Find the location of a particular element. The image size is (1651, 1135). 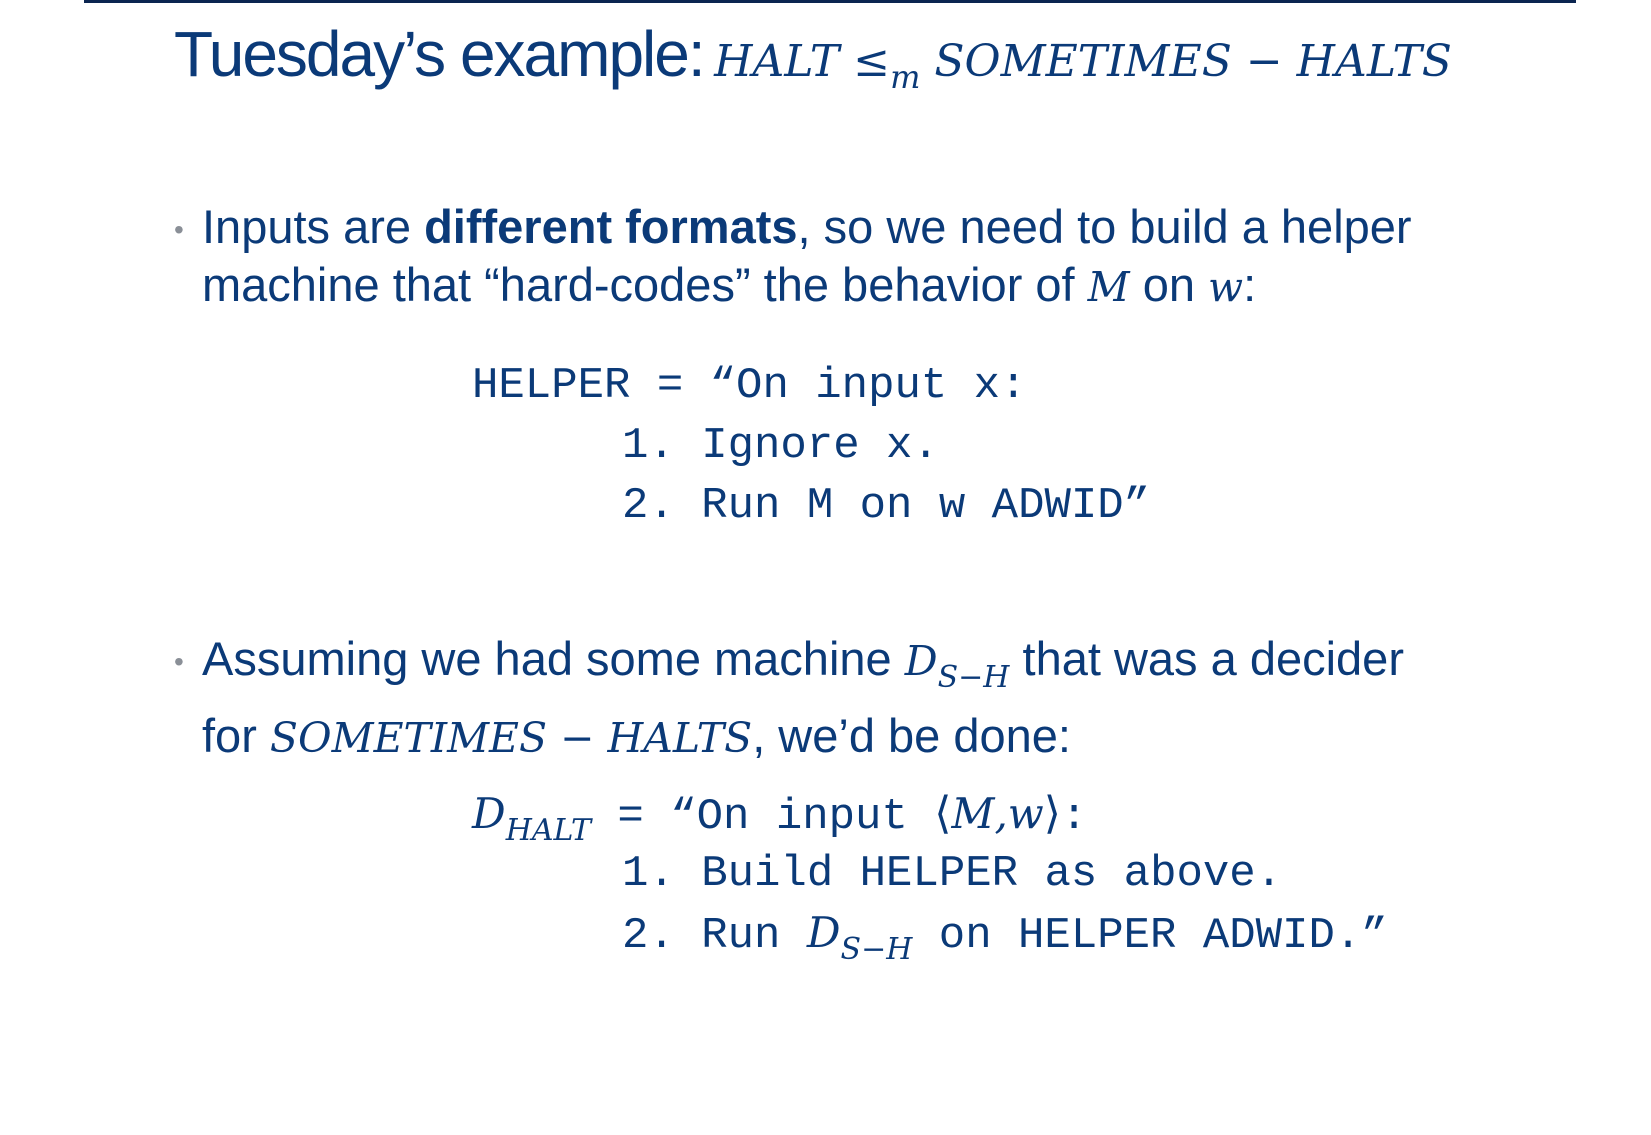

bullet-2-line-1-post: that was a decider is located at coordinates (1206, 658).